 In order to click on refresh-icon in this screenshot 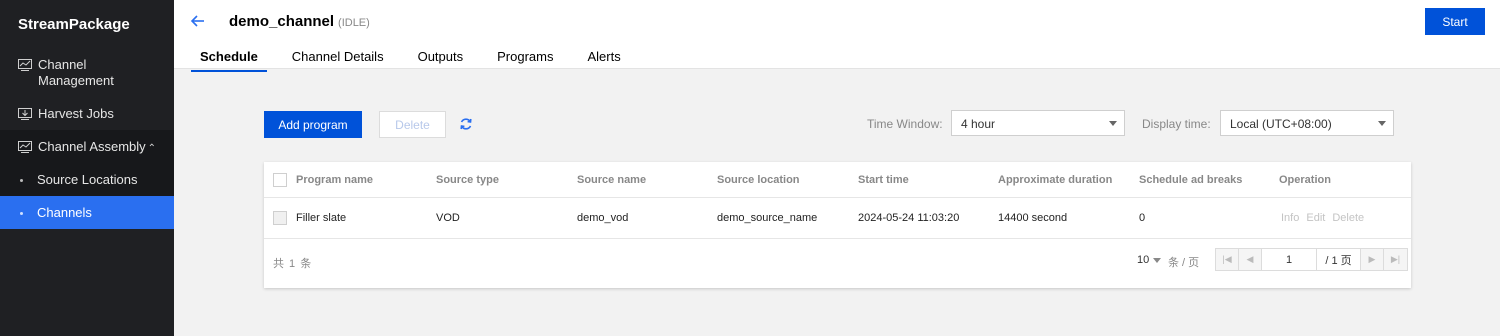, I will do `click(466, 124)`.